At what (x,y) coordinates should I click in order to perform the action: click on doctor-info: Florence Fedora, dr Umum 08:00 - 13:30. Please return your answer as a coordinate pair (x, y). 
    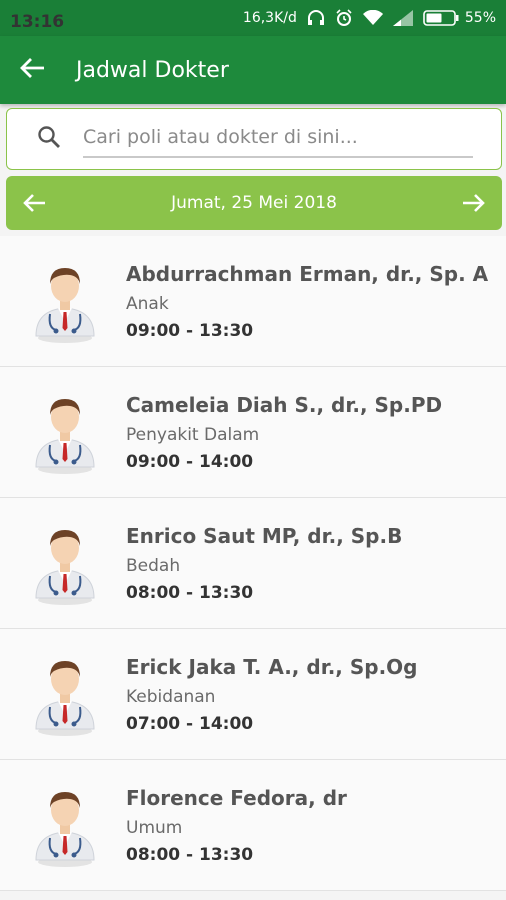
    Looking at the image, I should click on (236, 825).